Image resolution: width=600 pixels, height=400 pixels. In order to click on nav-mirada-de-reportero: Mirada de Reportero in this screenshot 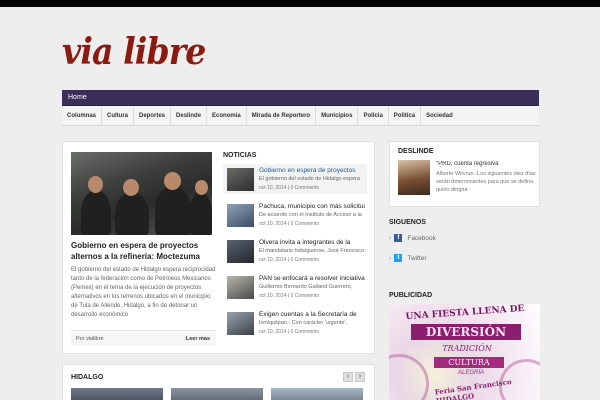, I will do `click(282, 115)`.